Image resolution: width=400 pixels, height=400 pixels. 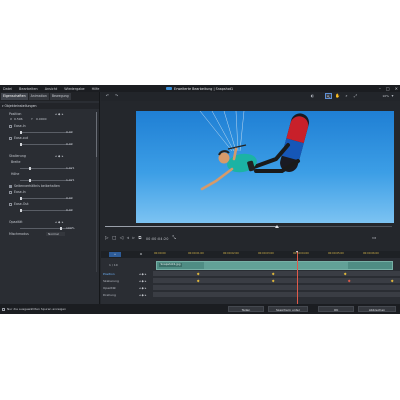 What do you see at coordinates (96, 89) in the screenshot?
I see `menu-help: Hilfe` at bounding box center [96, 89].